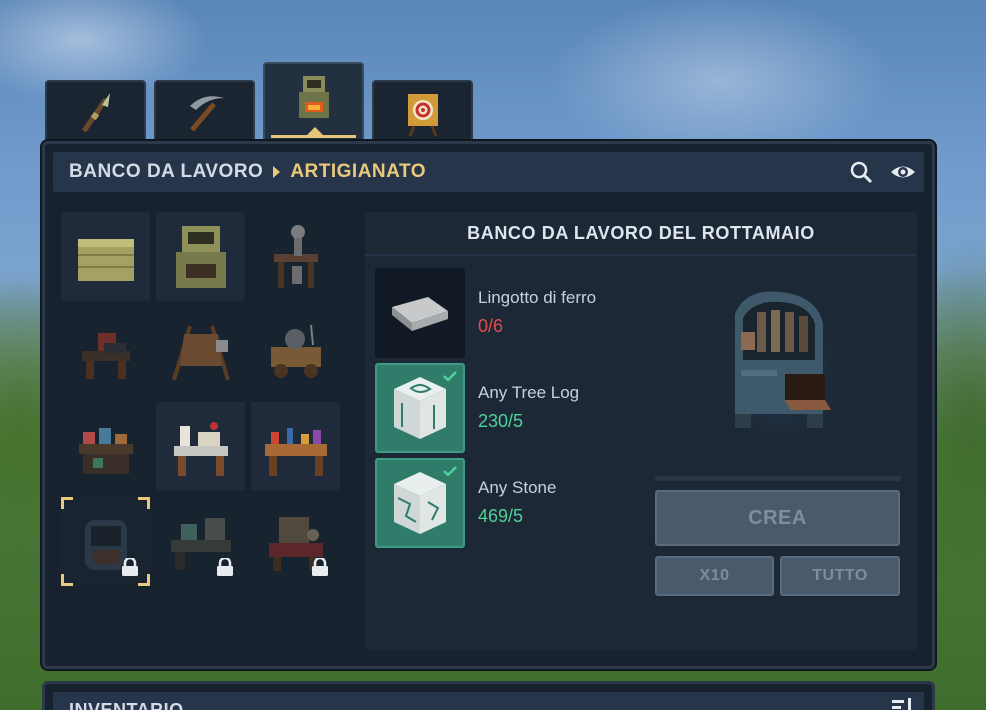 The height and width of the screenshot is (710, 986). Describe the element at coordinates (641, 234) in the screenshot. I see `recipe-title: BANCO DA LAVORO DEL ROTTAMAIO` at that location.